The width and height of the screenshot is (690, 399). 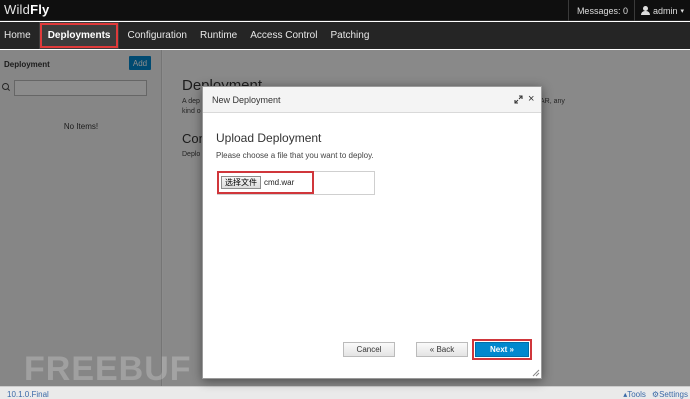 What do you see at coordinates (601, 11) in the screenshot?
I see `messages-link: Messages: 0` at bounding box center [601, 11].